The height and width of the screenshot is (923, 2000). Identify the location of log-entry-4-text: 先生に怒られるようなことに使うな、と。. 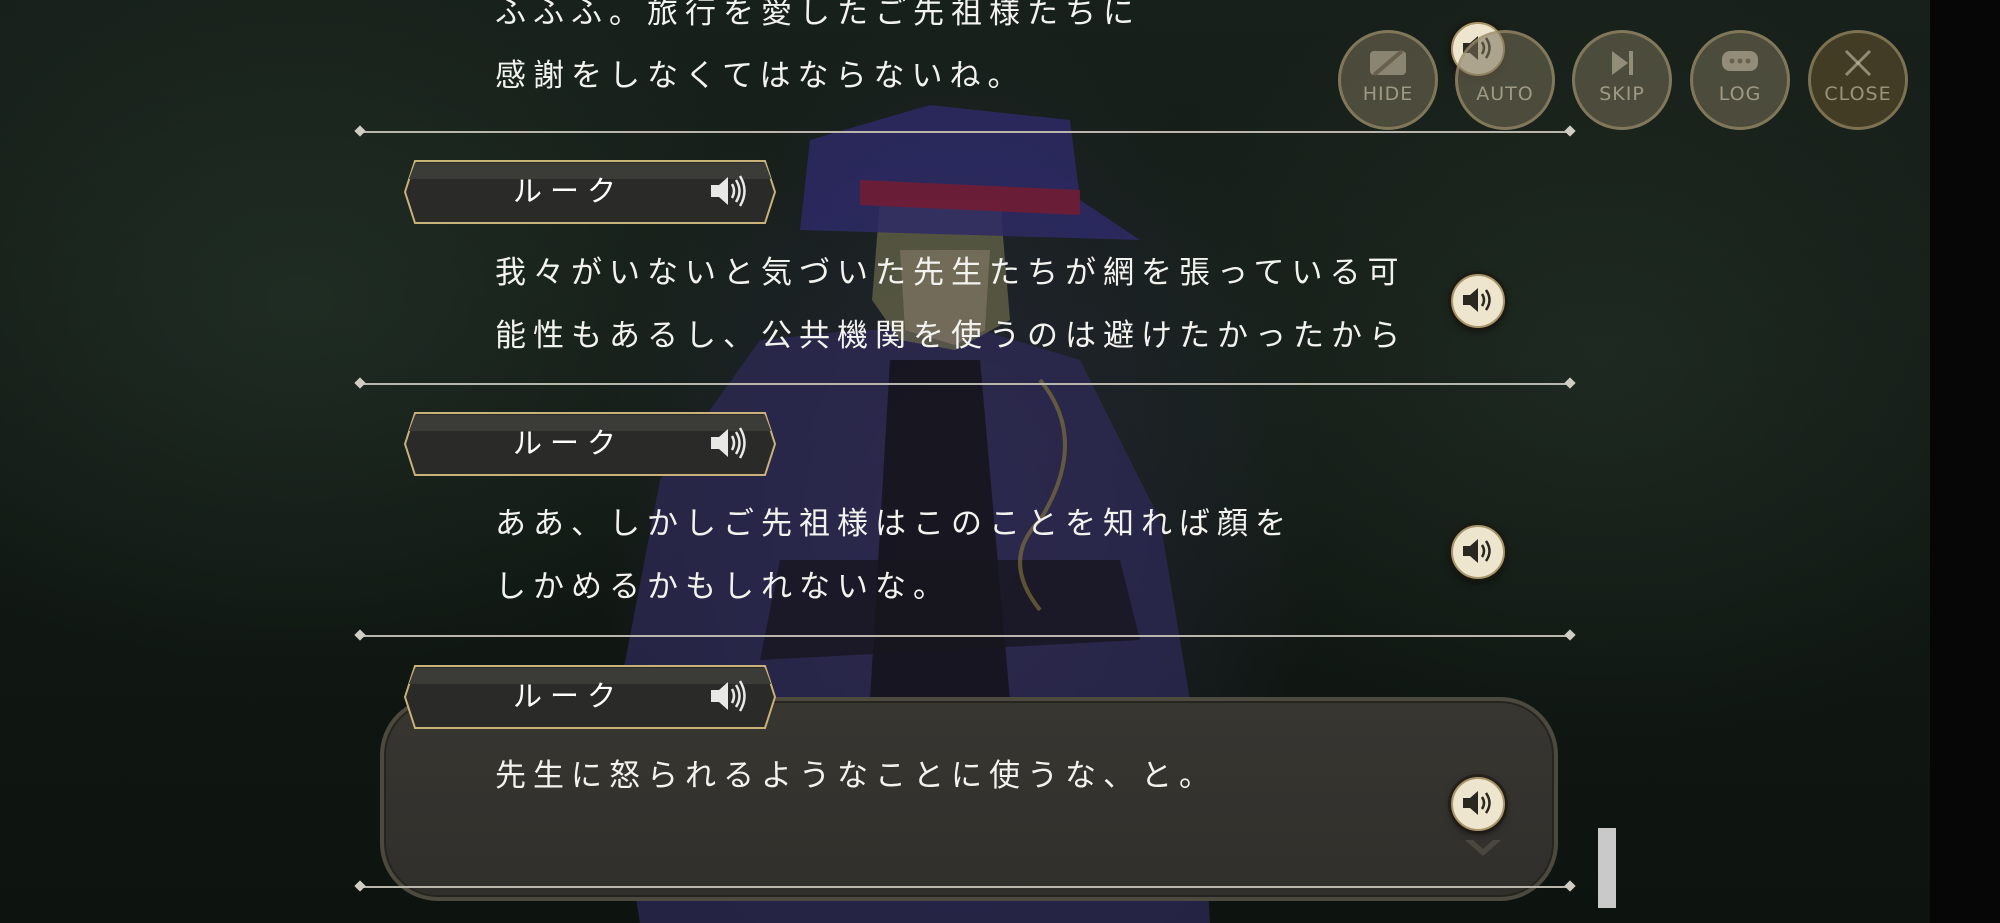
(856, 776).